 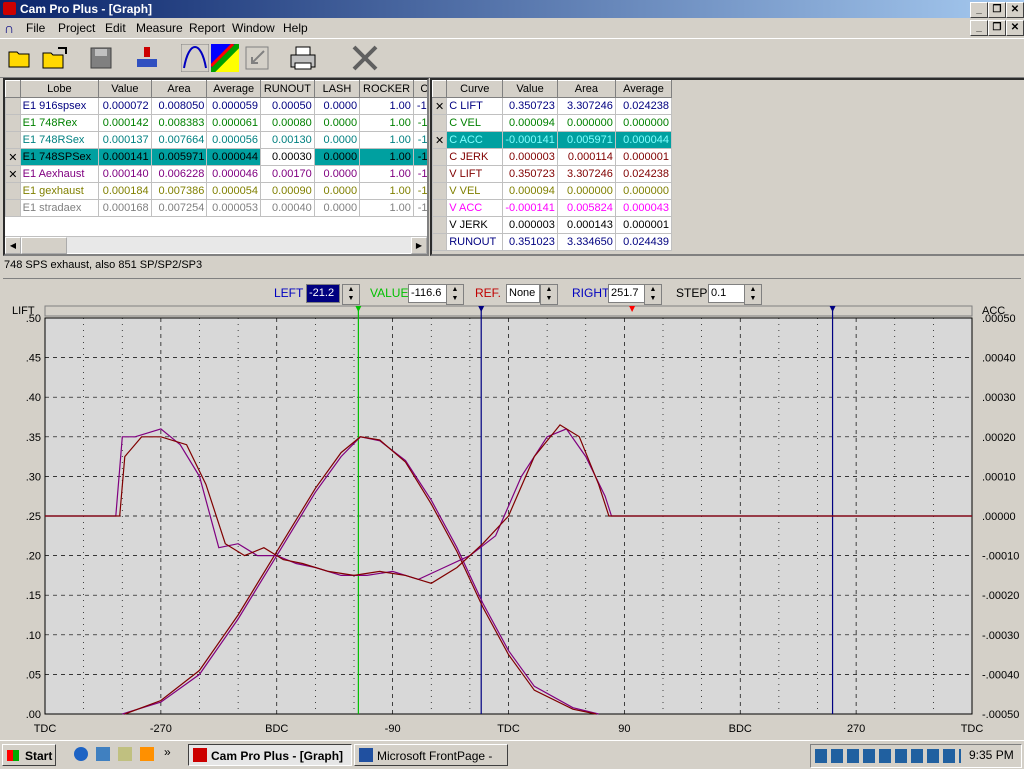 What do you see at coordinates (179, 157) in the screenshot?
I see `lobe-cell: 0.005971` at bounding box center [179, 157].